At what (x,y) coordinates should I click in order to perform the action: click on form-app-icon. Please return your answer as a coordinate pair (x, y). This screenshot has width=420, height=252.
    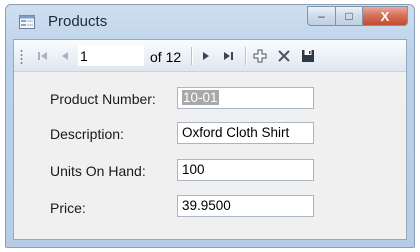
    Looking at the image, I should click on (27, 22).